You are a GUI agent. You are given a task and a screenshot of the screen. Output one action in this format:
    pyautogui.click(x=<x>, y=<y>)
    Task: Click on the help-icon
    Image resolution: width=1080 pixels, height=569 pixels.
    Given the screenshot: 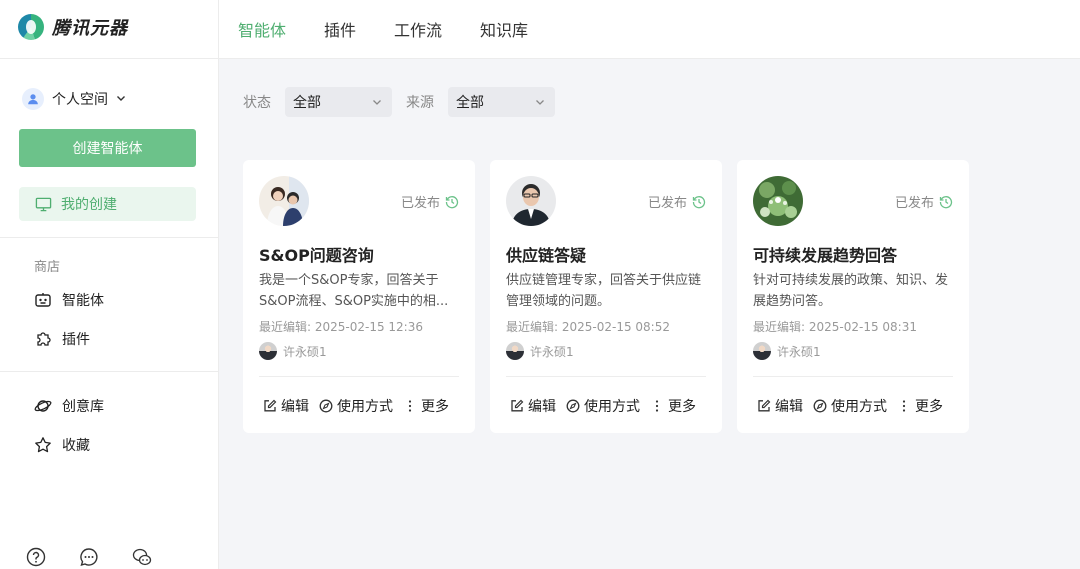 What is the action you would take?
    pyautogui.click(x=36, y=557)
    